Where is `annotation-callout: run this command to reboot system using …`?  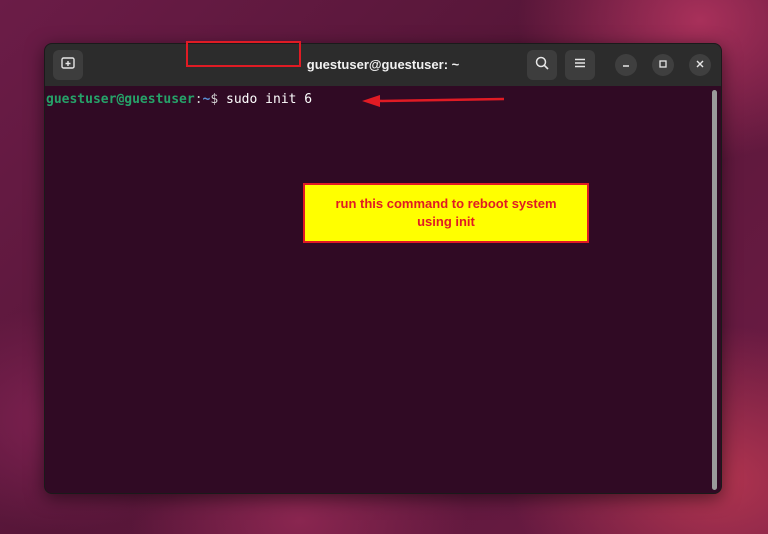
annotation-callout: run this command to reboot system using … is located at coordinates (446, 213).